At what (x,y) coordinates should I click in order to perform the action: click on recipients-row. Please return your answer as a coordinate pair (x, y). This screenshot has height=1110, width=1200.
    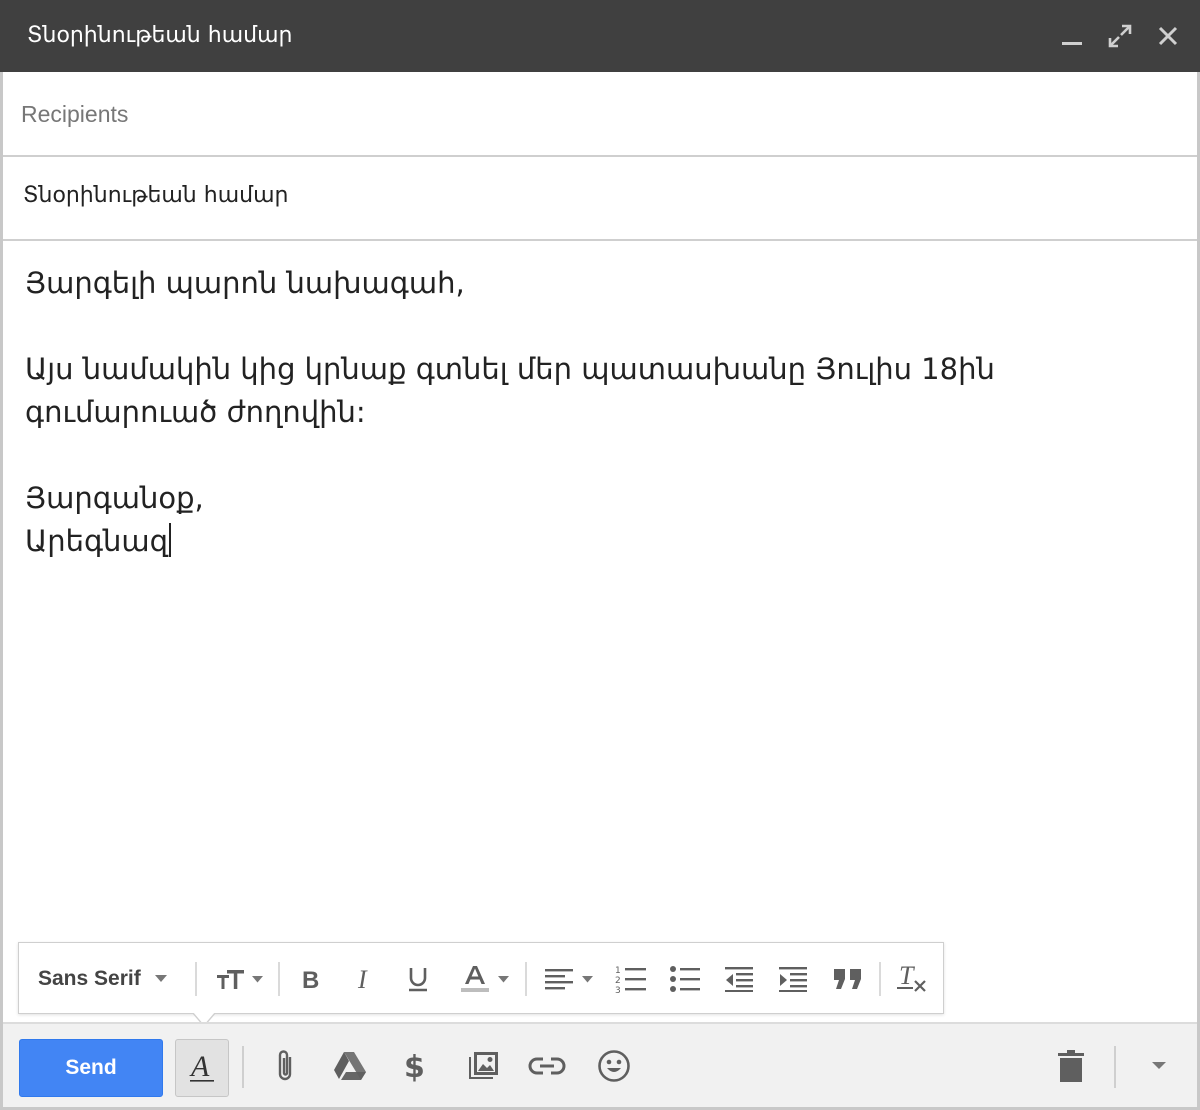
    Looking at the image, I should click on (600, 114).